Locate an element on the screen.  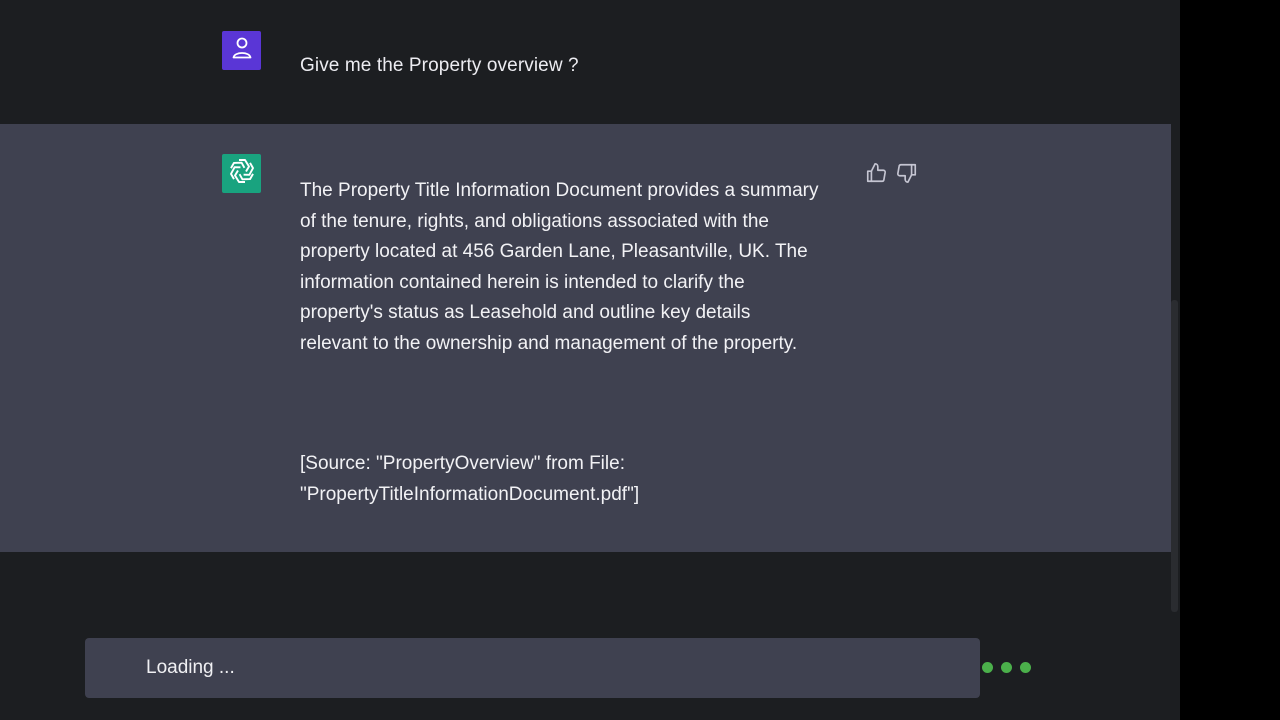
thumbs-down-button is located at coordinates (907, 175).